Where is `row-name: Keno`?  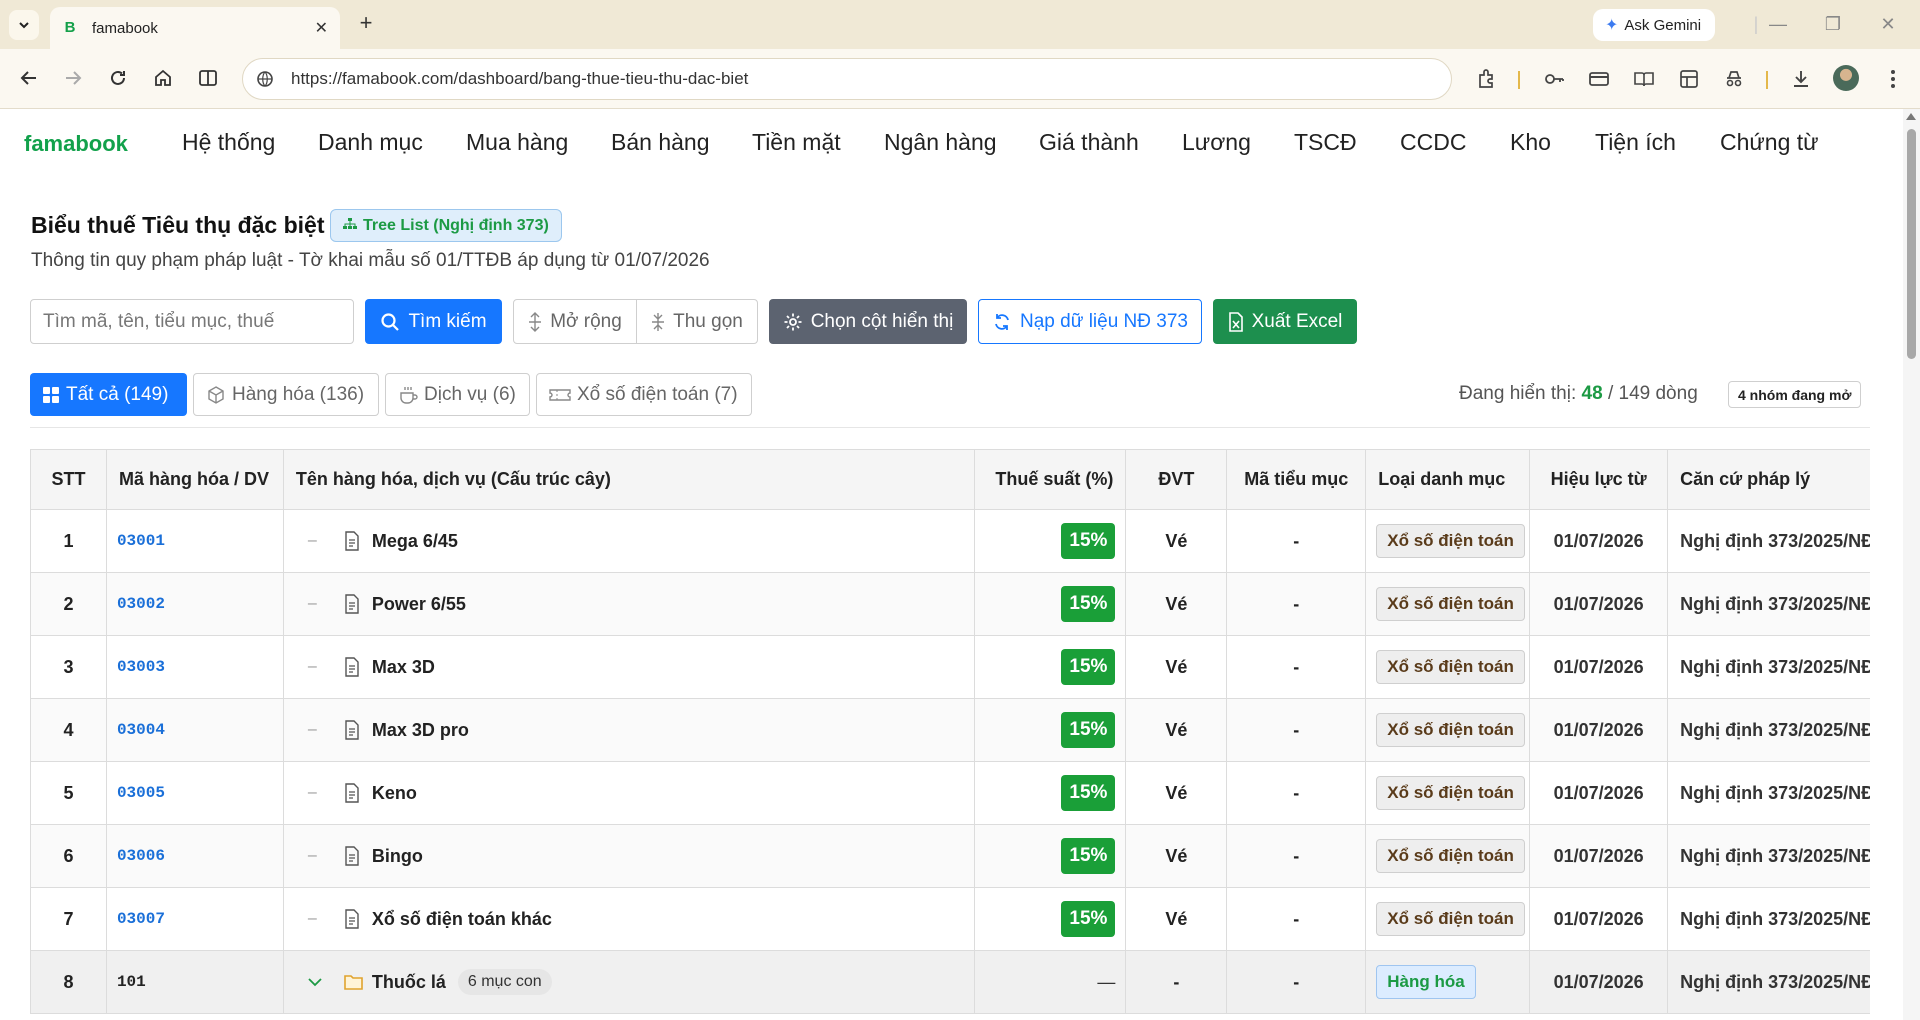
row-name: Keno is located at coordinates (394, 792).